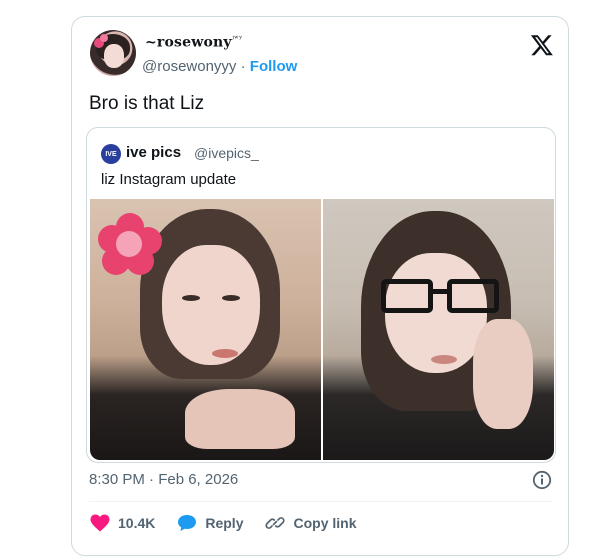 The width and height of the screenshot is (615, 556). I want to click on handle-row: @rosewonyyy · Follow, so click(219, 66).